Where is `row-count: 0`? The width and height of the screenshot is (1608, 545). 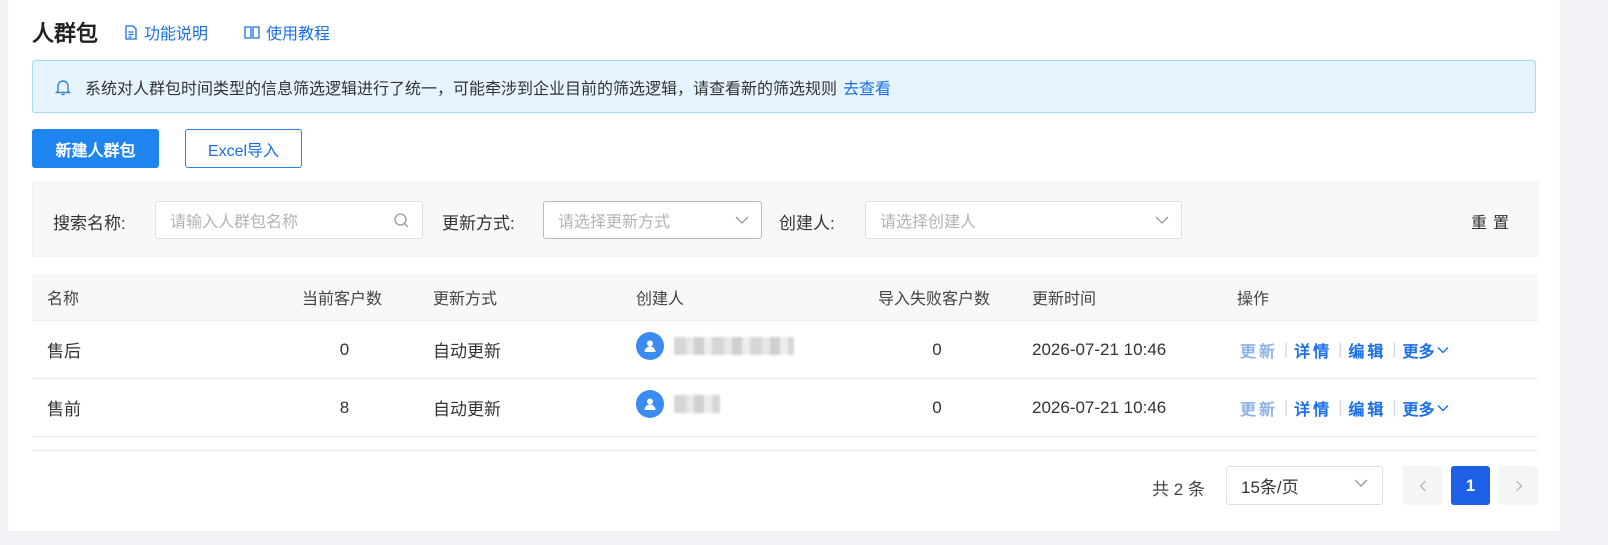 row-count: 0 is located at coordinates (344, 349).